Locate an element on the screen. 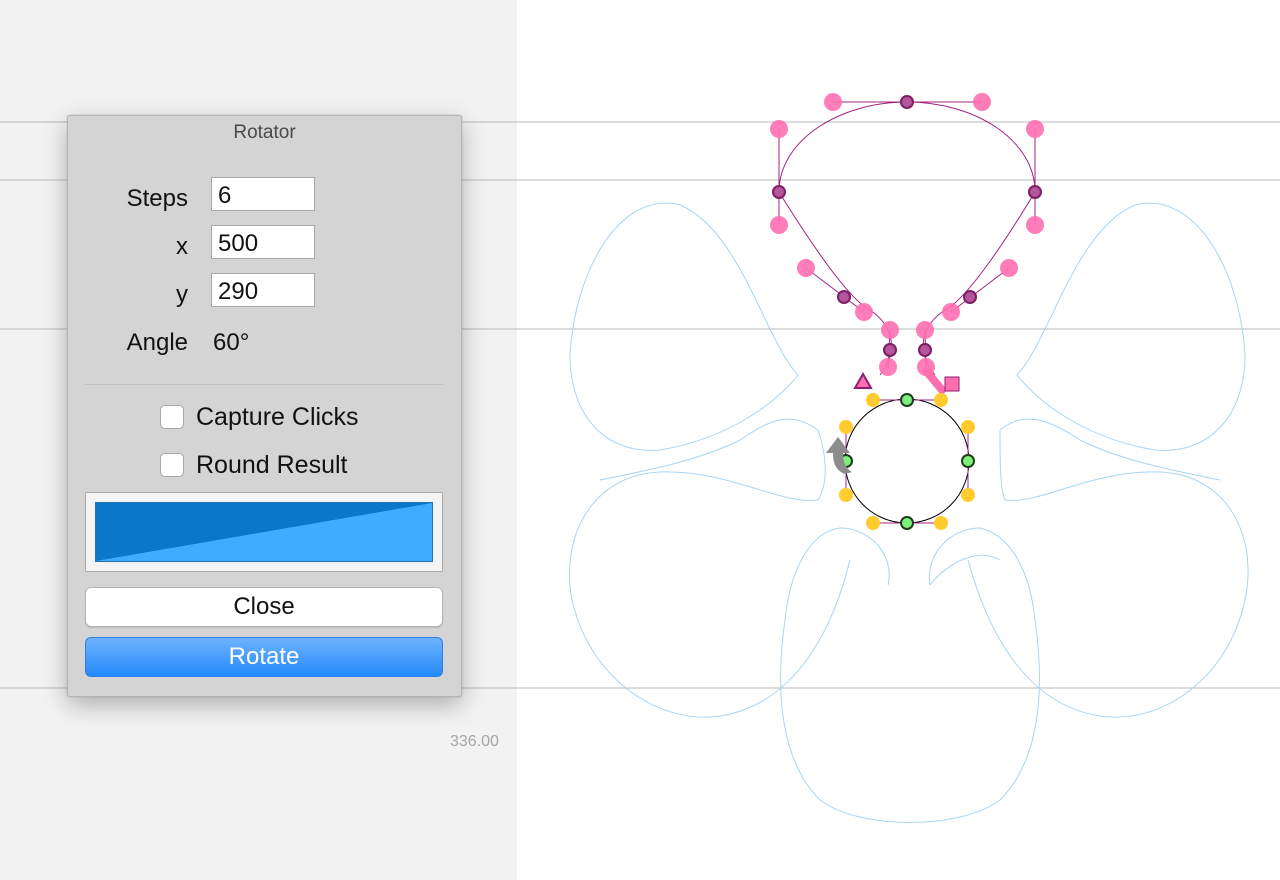 Image resolution: width=1280 pixels, height=880 pixels. x-label: x is located at coordinates (182, 246).